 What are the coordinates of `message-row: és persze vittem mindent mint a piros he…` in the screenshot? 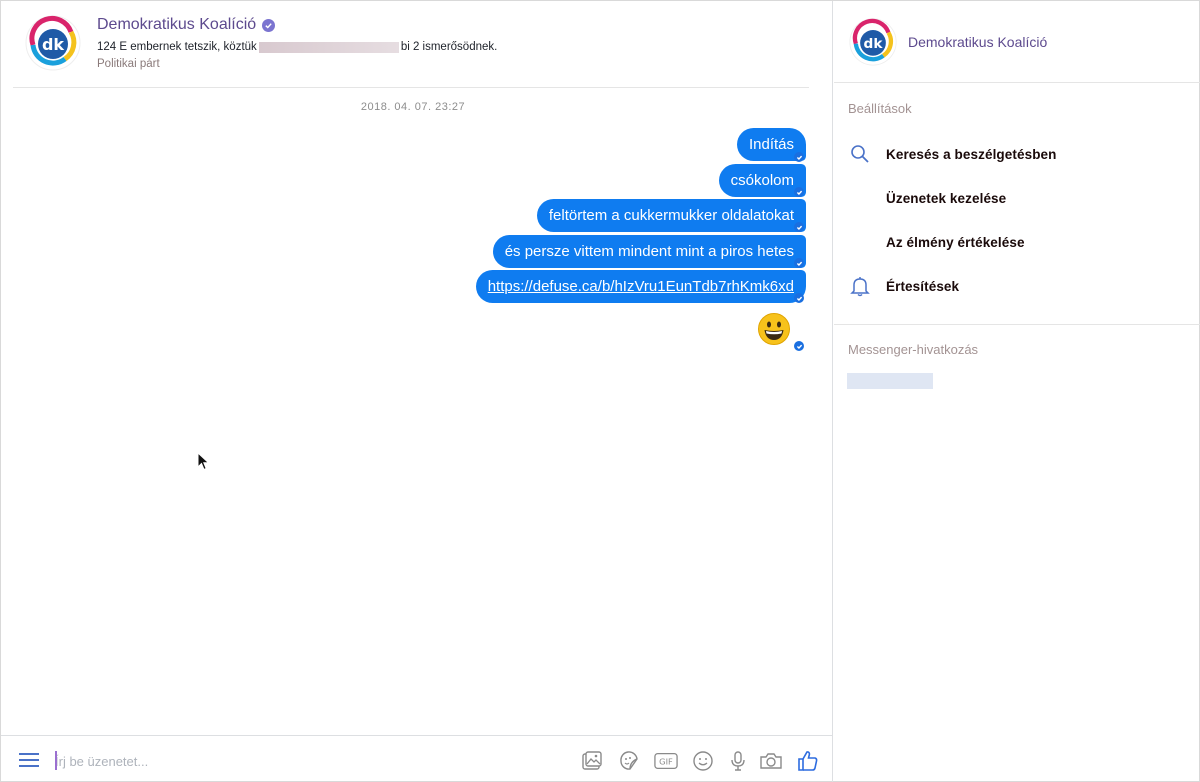 It's located at (649, 251).